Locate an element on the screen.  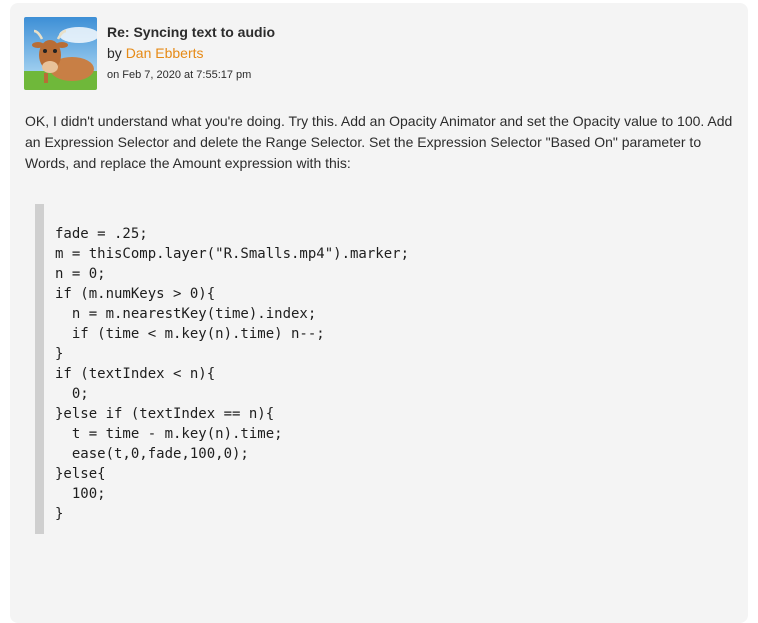
post-byline: by Dan Ebberts is located at coordinates (155, 53).